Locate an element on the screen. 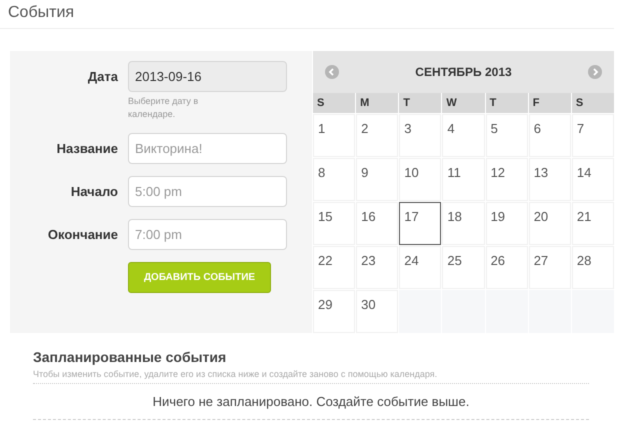 The image size is (622, 432). day-cell: 29 is located at coordinates (334, 311).